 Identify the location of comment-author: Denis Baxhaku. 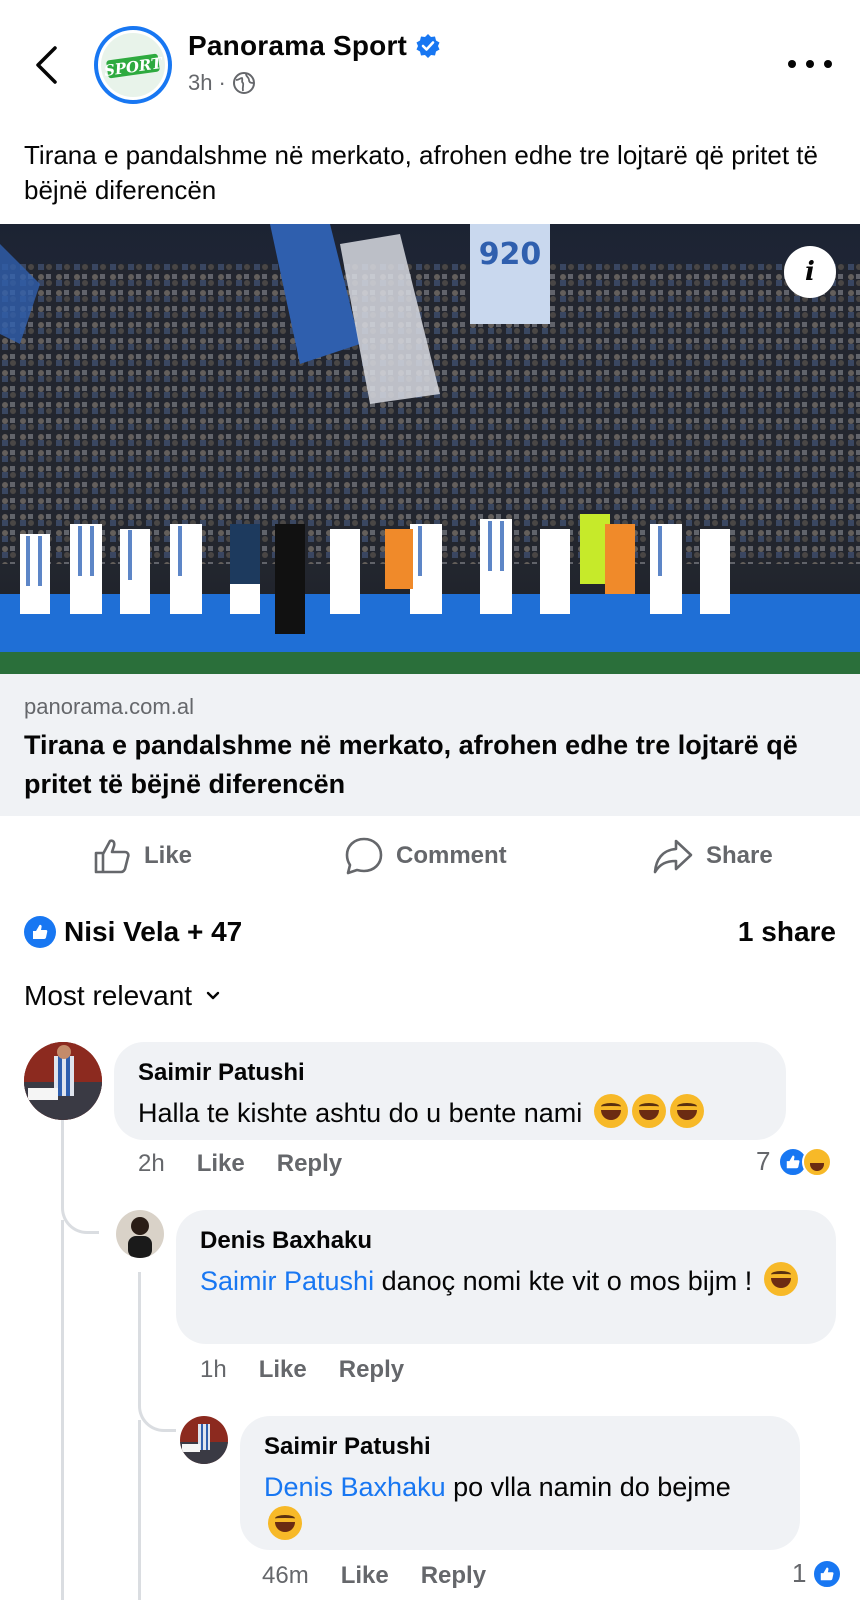
(506, 1241).